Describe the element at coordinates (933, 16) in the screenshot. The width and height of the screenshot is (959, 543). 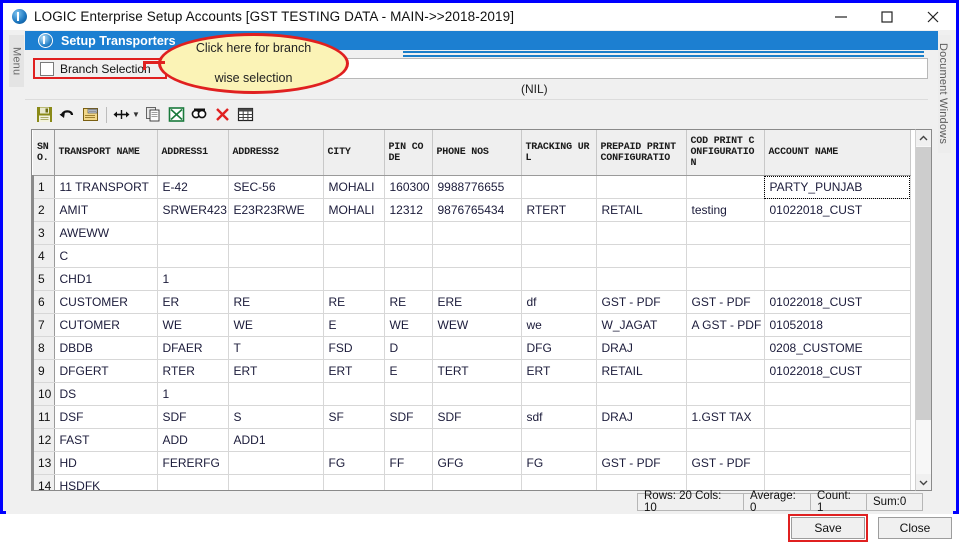
I see `close-button` at that location.